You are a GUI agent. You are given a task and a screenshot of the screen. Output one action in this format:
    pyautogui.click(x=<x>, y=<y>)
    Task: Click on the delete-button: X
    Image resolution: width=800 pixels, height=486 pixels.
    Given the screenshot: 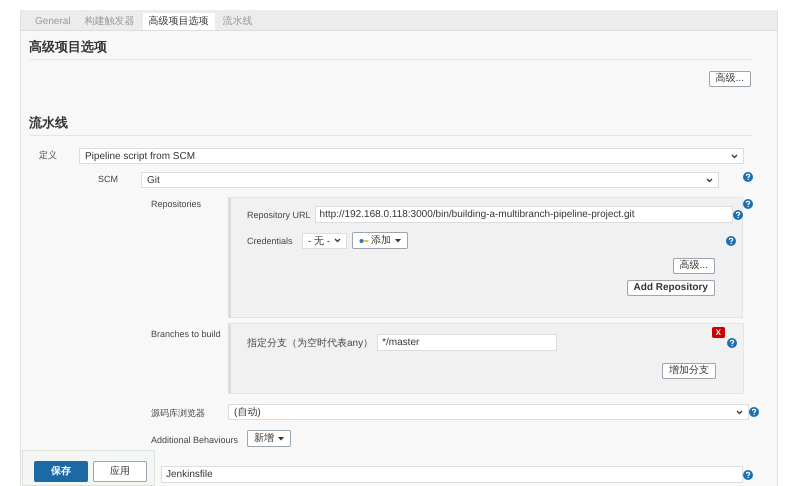 What is the action you would take?
    pyautogui.click(x=718, y=332)
    